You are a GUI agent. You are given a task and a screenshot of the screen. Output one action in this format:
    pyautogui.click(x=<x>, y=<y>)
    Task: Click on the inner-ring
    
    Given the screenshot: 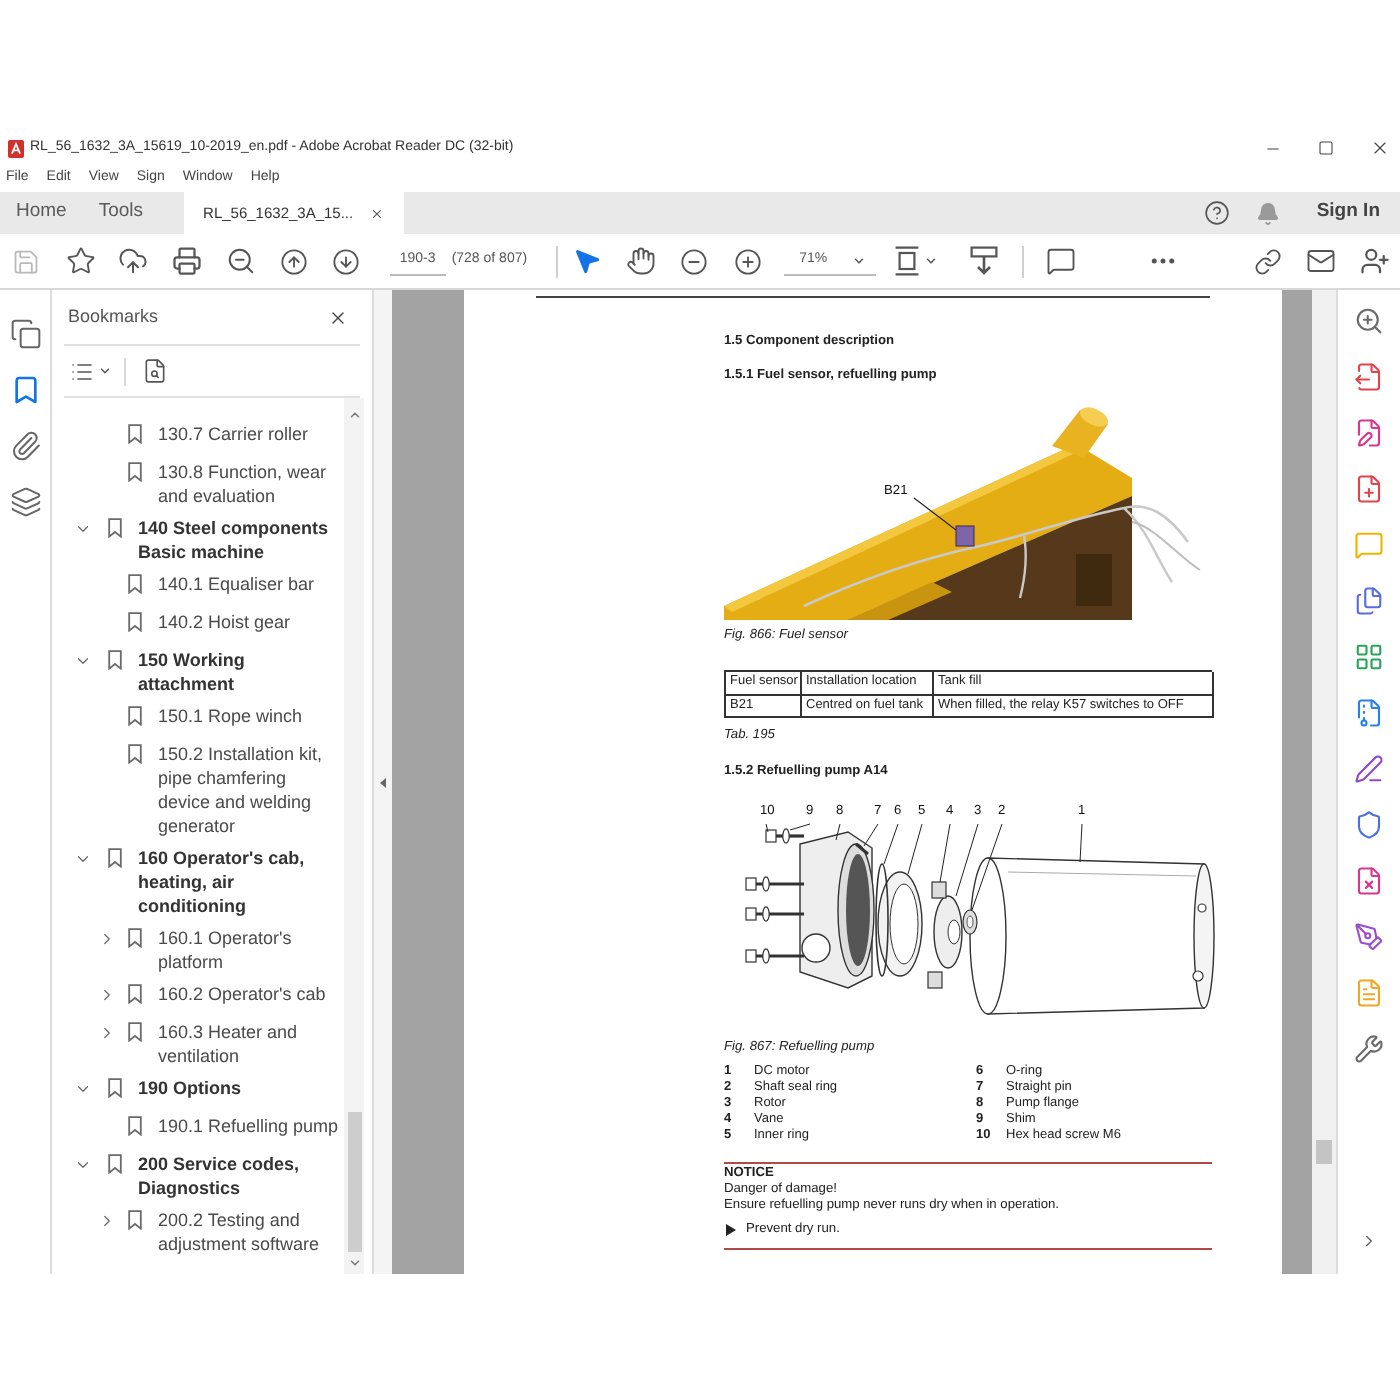 What is the action you would take?
    pyautogui.click(x=900, y=924)
    